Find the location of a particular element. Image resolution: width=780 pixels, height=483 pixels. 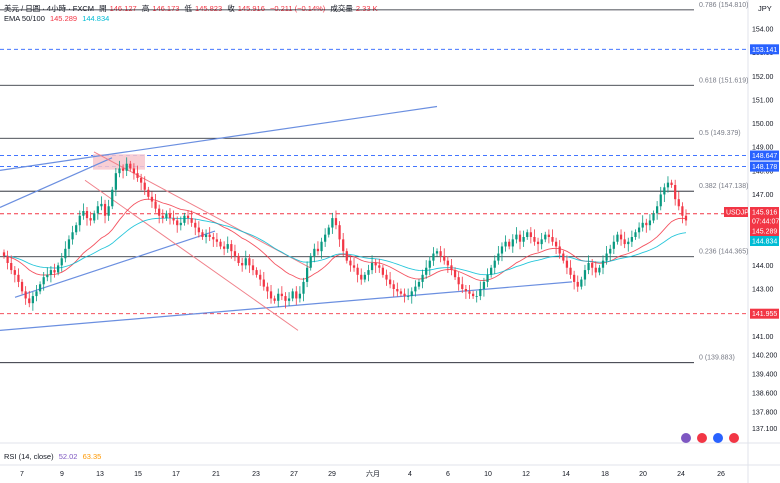

x-tick-label: 17 is located at coordinates (176, 474).